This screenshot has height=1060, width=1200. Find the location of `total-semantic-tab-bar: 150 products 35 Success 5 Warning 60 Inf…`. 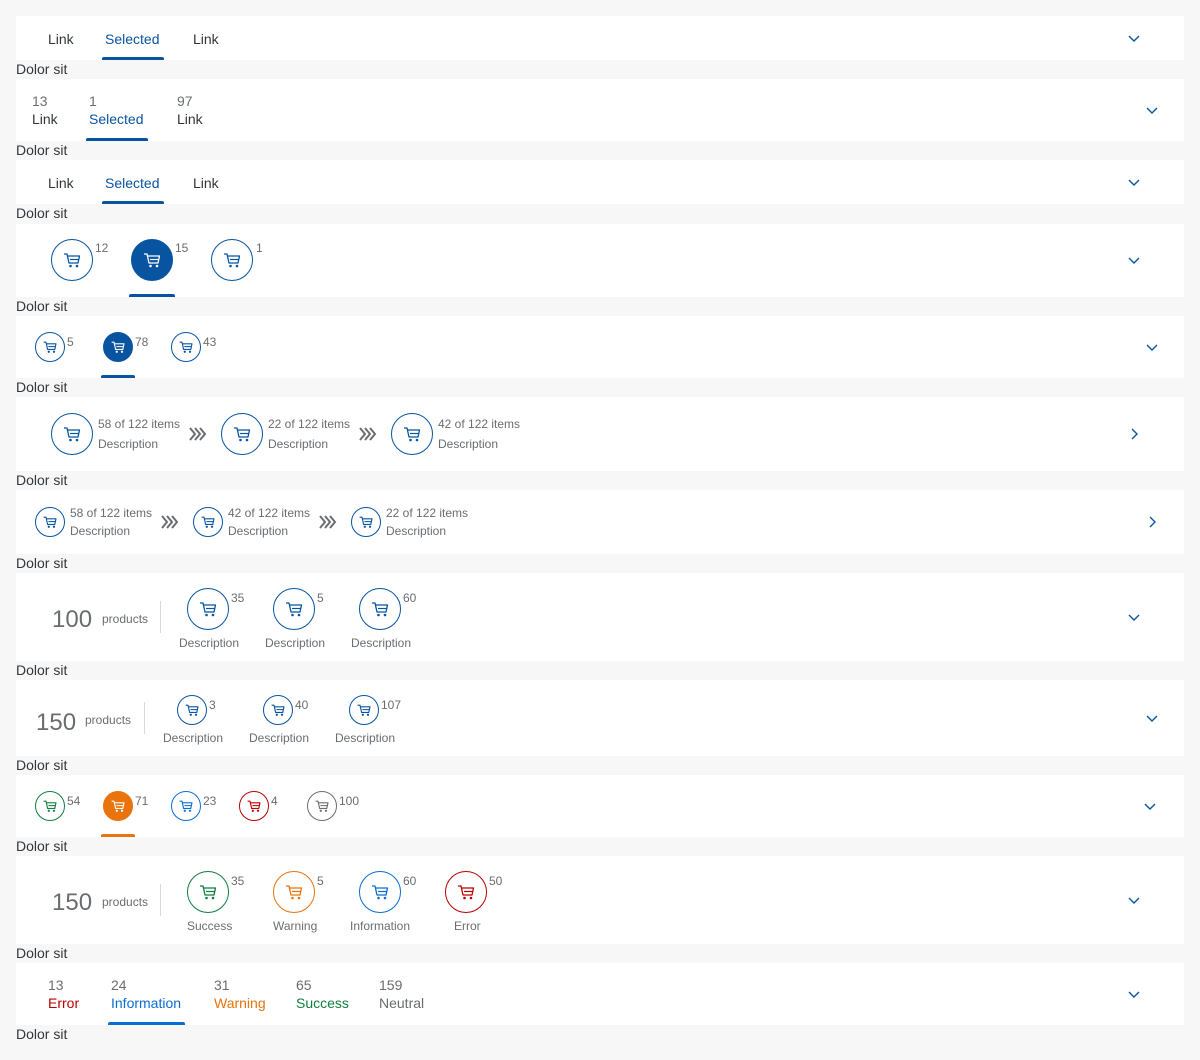

total-semantic-tab-bar: 150 products 35 Success 5 Warning 60 Inf… is located at coordinates (600, 900).